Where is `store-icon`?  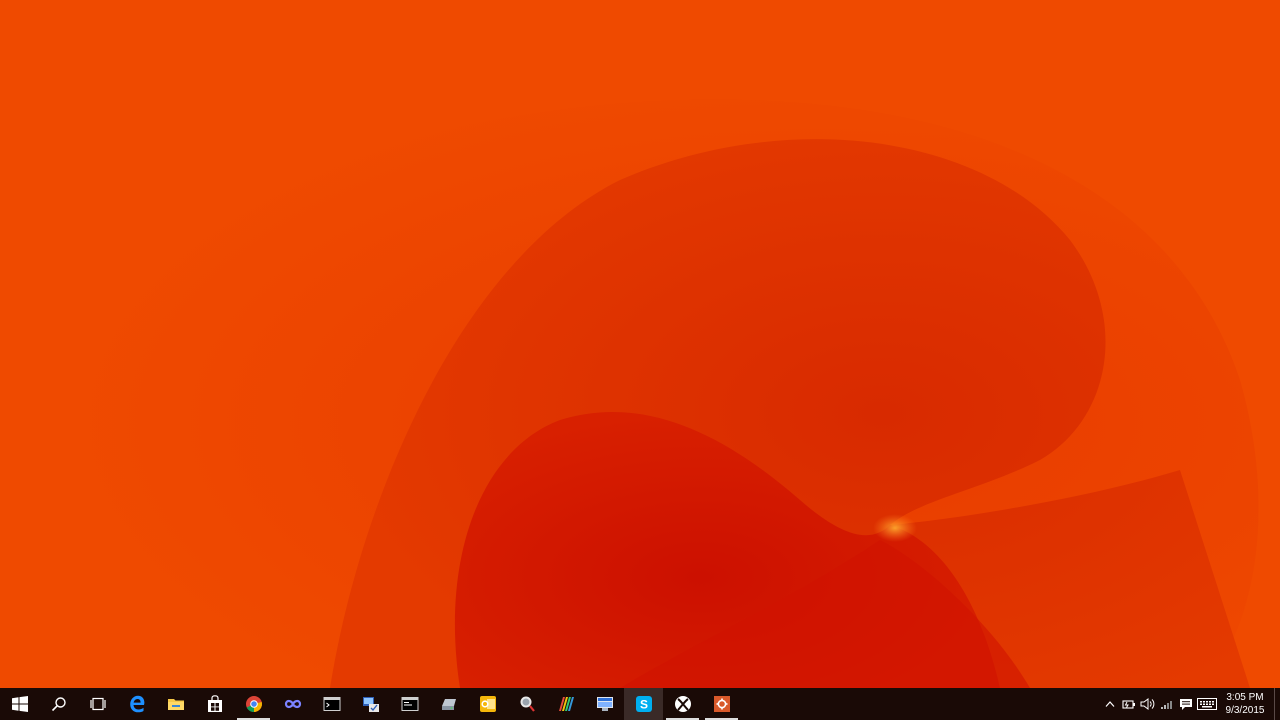
store-icon is located at coordinates (214, 703).